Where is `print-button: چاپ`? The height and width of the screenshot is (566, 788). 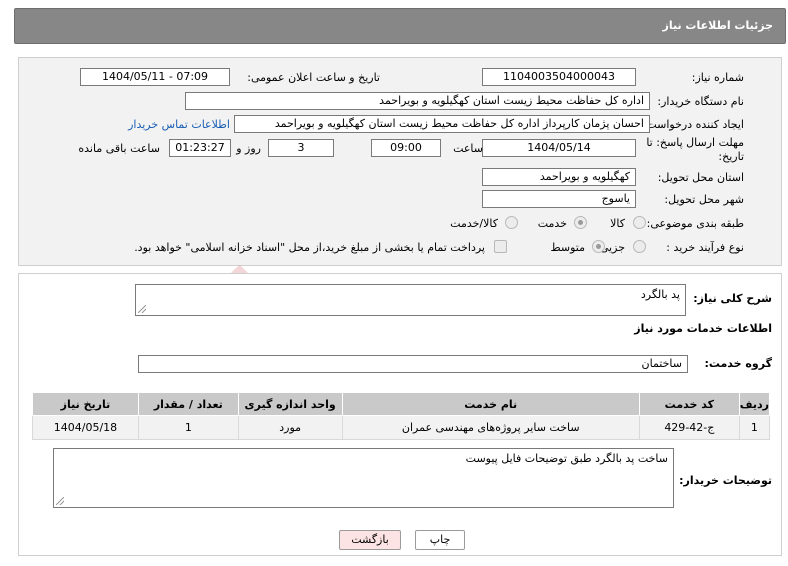
print-button: چاپ is located at coordinates (440, 540).